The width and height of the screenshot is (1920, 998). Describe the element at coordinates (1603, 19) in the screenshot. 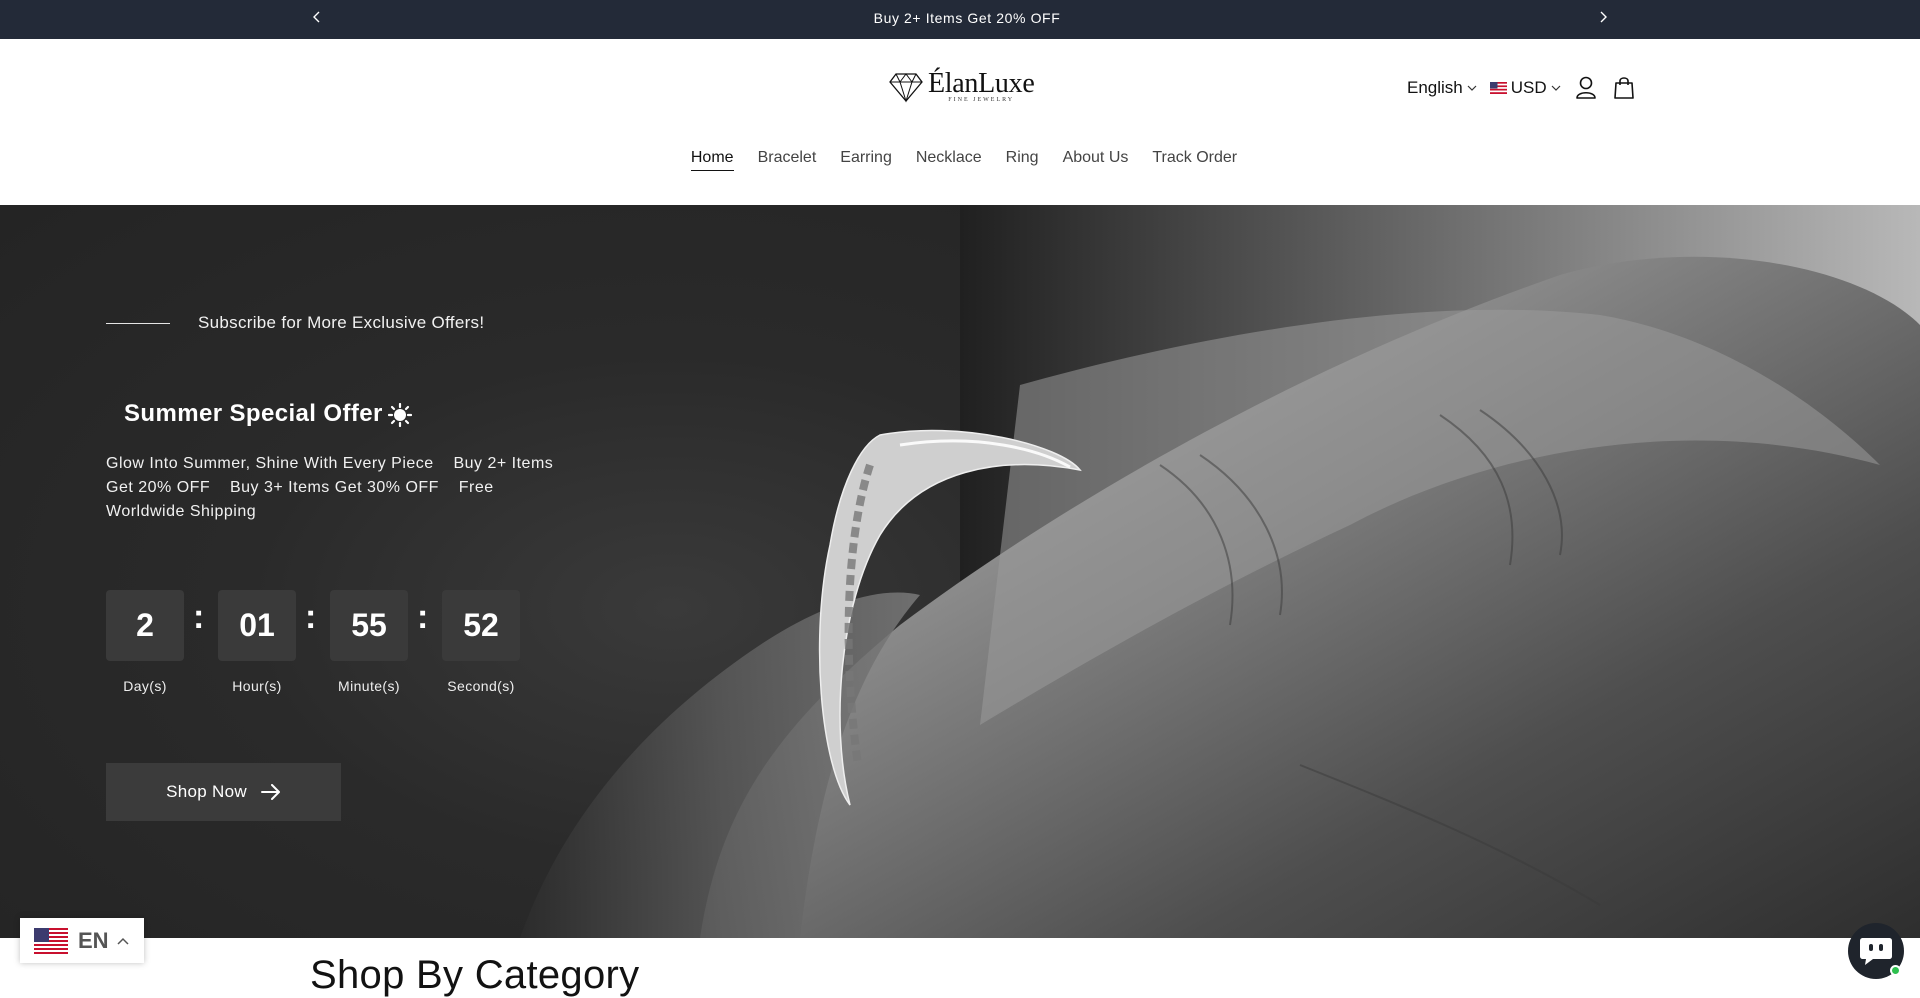

I see `chevron-right-icon` at that location.